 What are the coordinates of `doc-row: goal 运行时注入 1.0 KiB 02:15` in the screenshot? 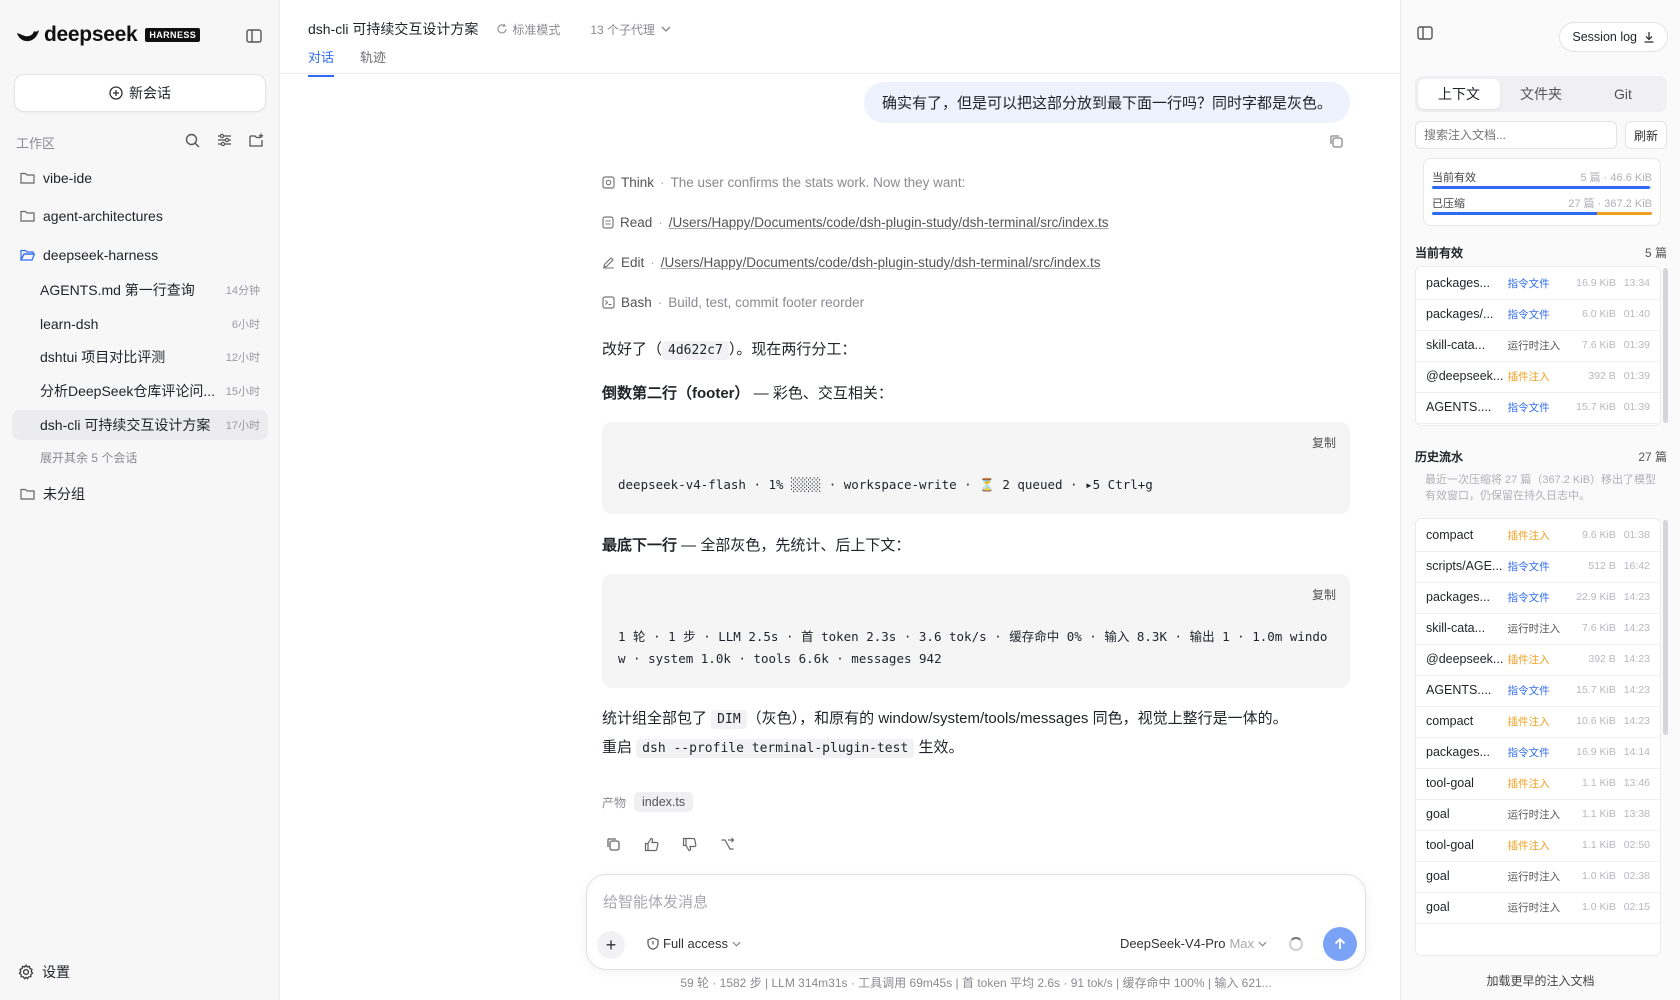 It's located at (1538, 907).